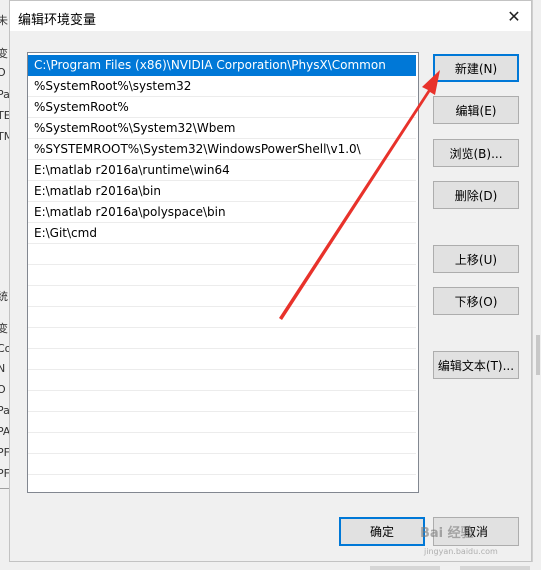 The image size is (541, 570). I want to click on dialog-title: 编辑环境变量, so click(57, 20).